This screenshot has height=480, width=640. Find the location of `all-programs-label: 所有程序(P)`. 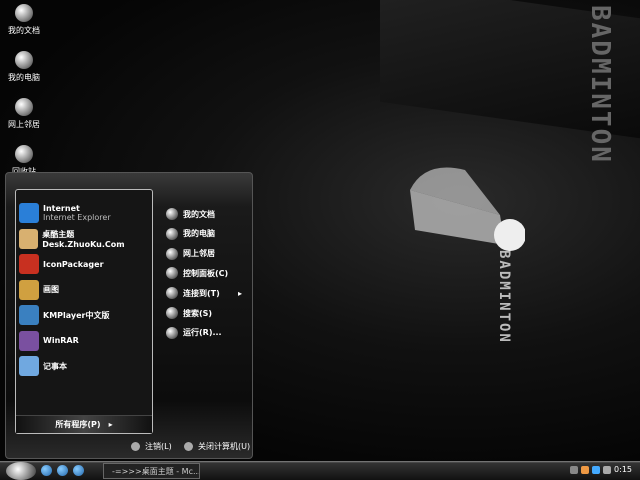

all-programs-label: 所有程序(P) is located at coordinates (78, 424).